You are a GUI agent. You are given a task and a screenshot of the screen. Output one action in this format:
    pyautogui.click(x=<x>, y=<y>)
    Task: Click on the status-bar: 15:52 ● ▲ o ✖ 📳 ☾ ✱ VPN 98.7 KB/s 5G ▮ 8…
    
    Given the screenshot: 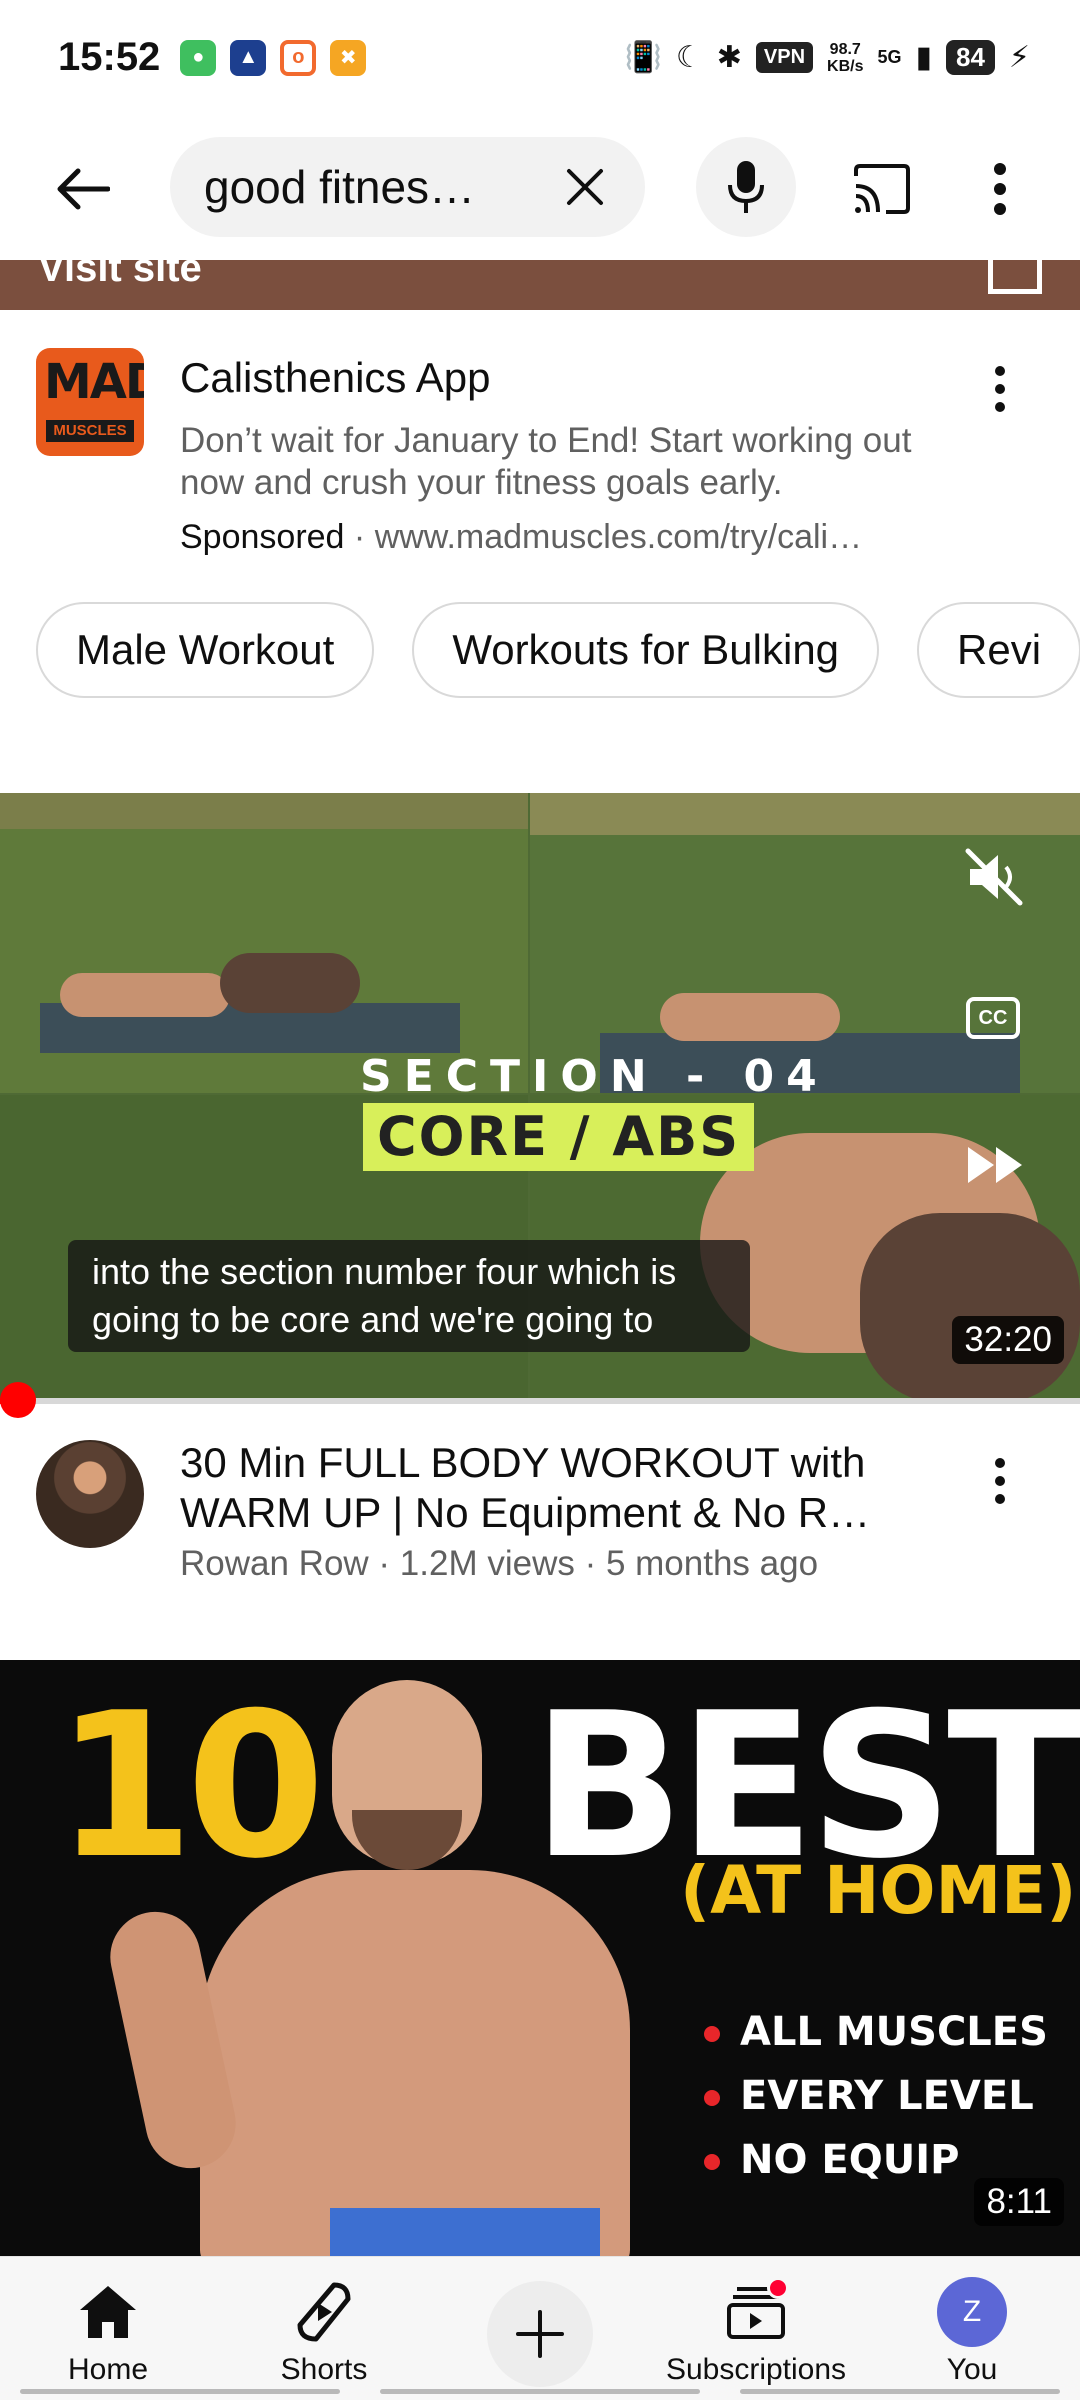 What is the action you would take?
    pyautogui.click(x=540, y=57)
    